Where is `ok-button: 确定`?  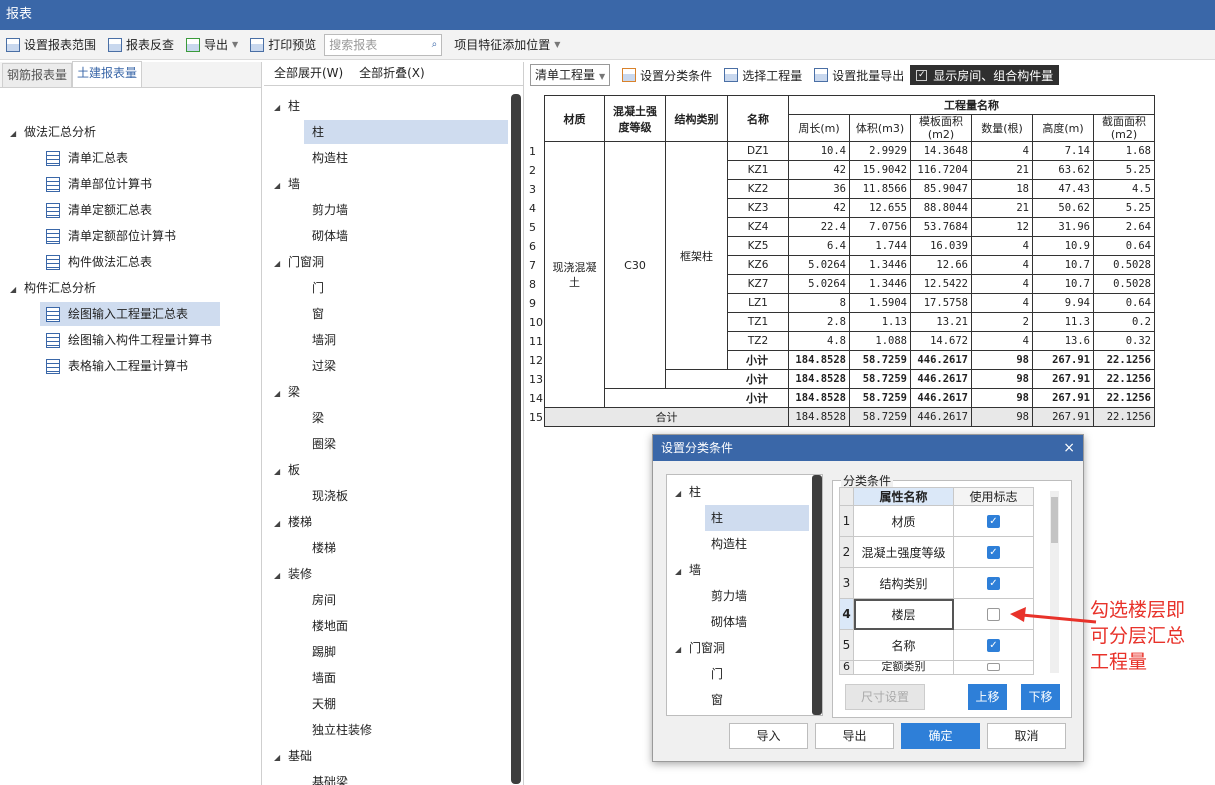
ok-button: 确定 is located at coordinates (940, 736).